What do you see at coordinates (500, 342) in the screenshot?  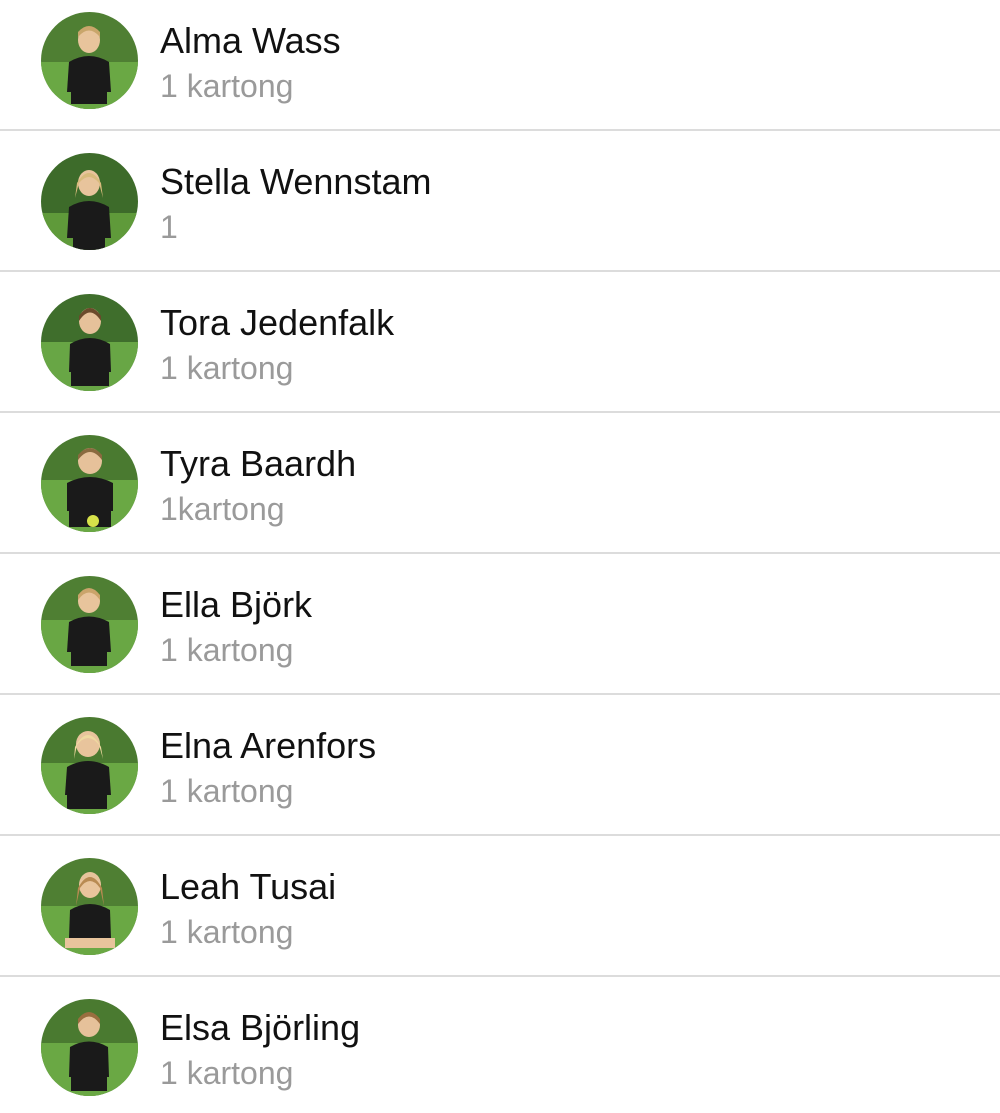 I see `list-item: Tora Jedenfalk 1 kartong` at bounding box center [500, 342].